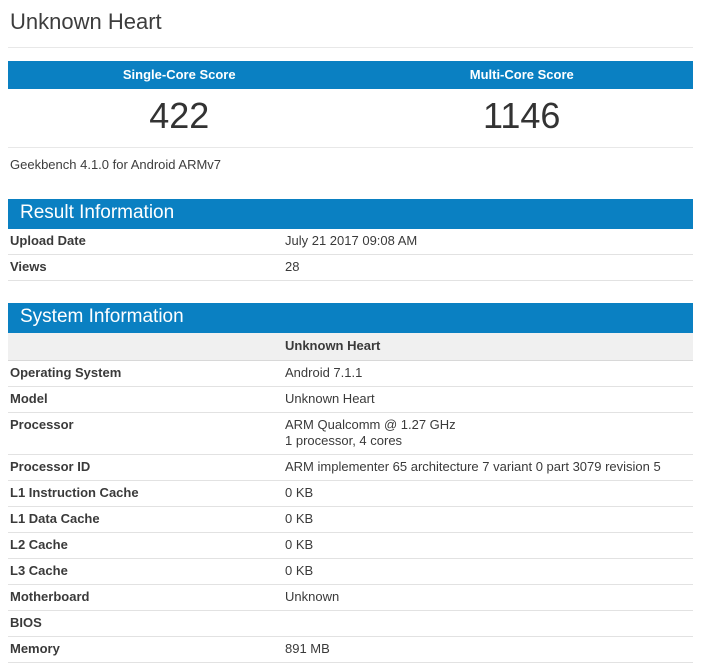  Describe the element at coordinates (350, 318) in the screenshot. I see `system-information-header: System Information` at that location.